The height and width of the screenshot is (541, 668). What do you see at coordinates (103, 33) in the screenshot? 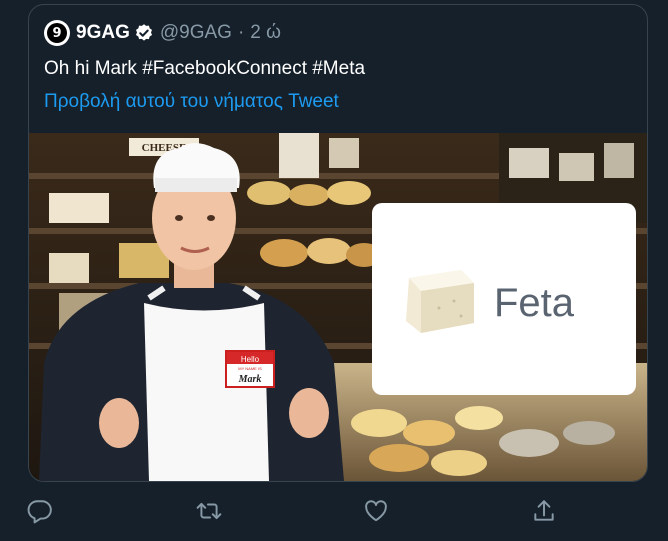
I see `author-name: 9GAG` at bounding box center [103, 33].